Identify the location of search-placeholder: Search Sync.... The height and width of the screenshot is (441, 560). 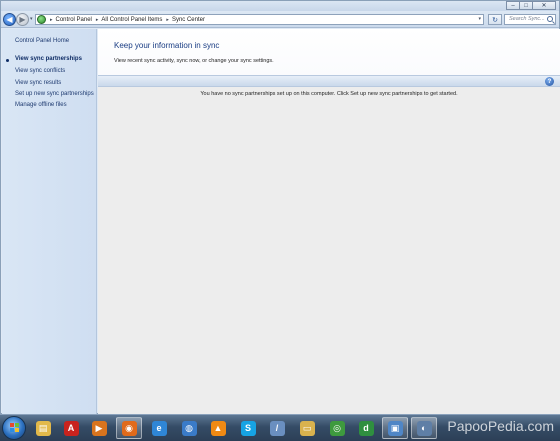
(527, 19).